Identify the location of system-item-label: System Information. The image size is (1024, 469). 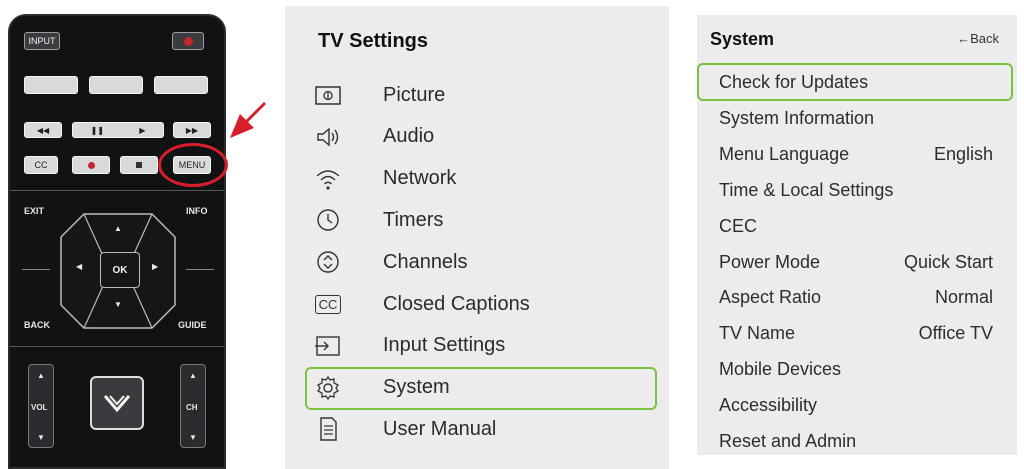
(797, 117).